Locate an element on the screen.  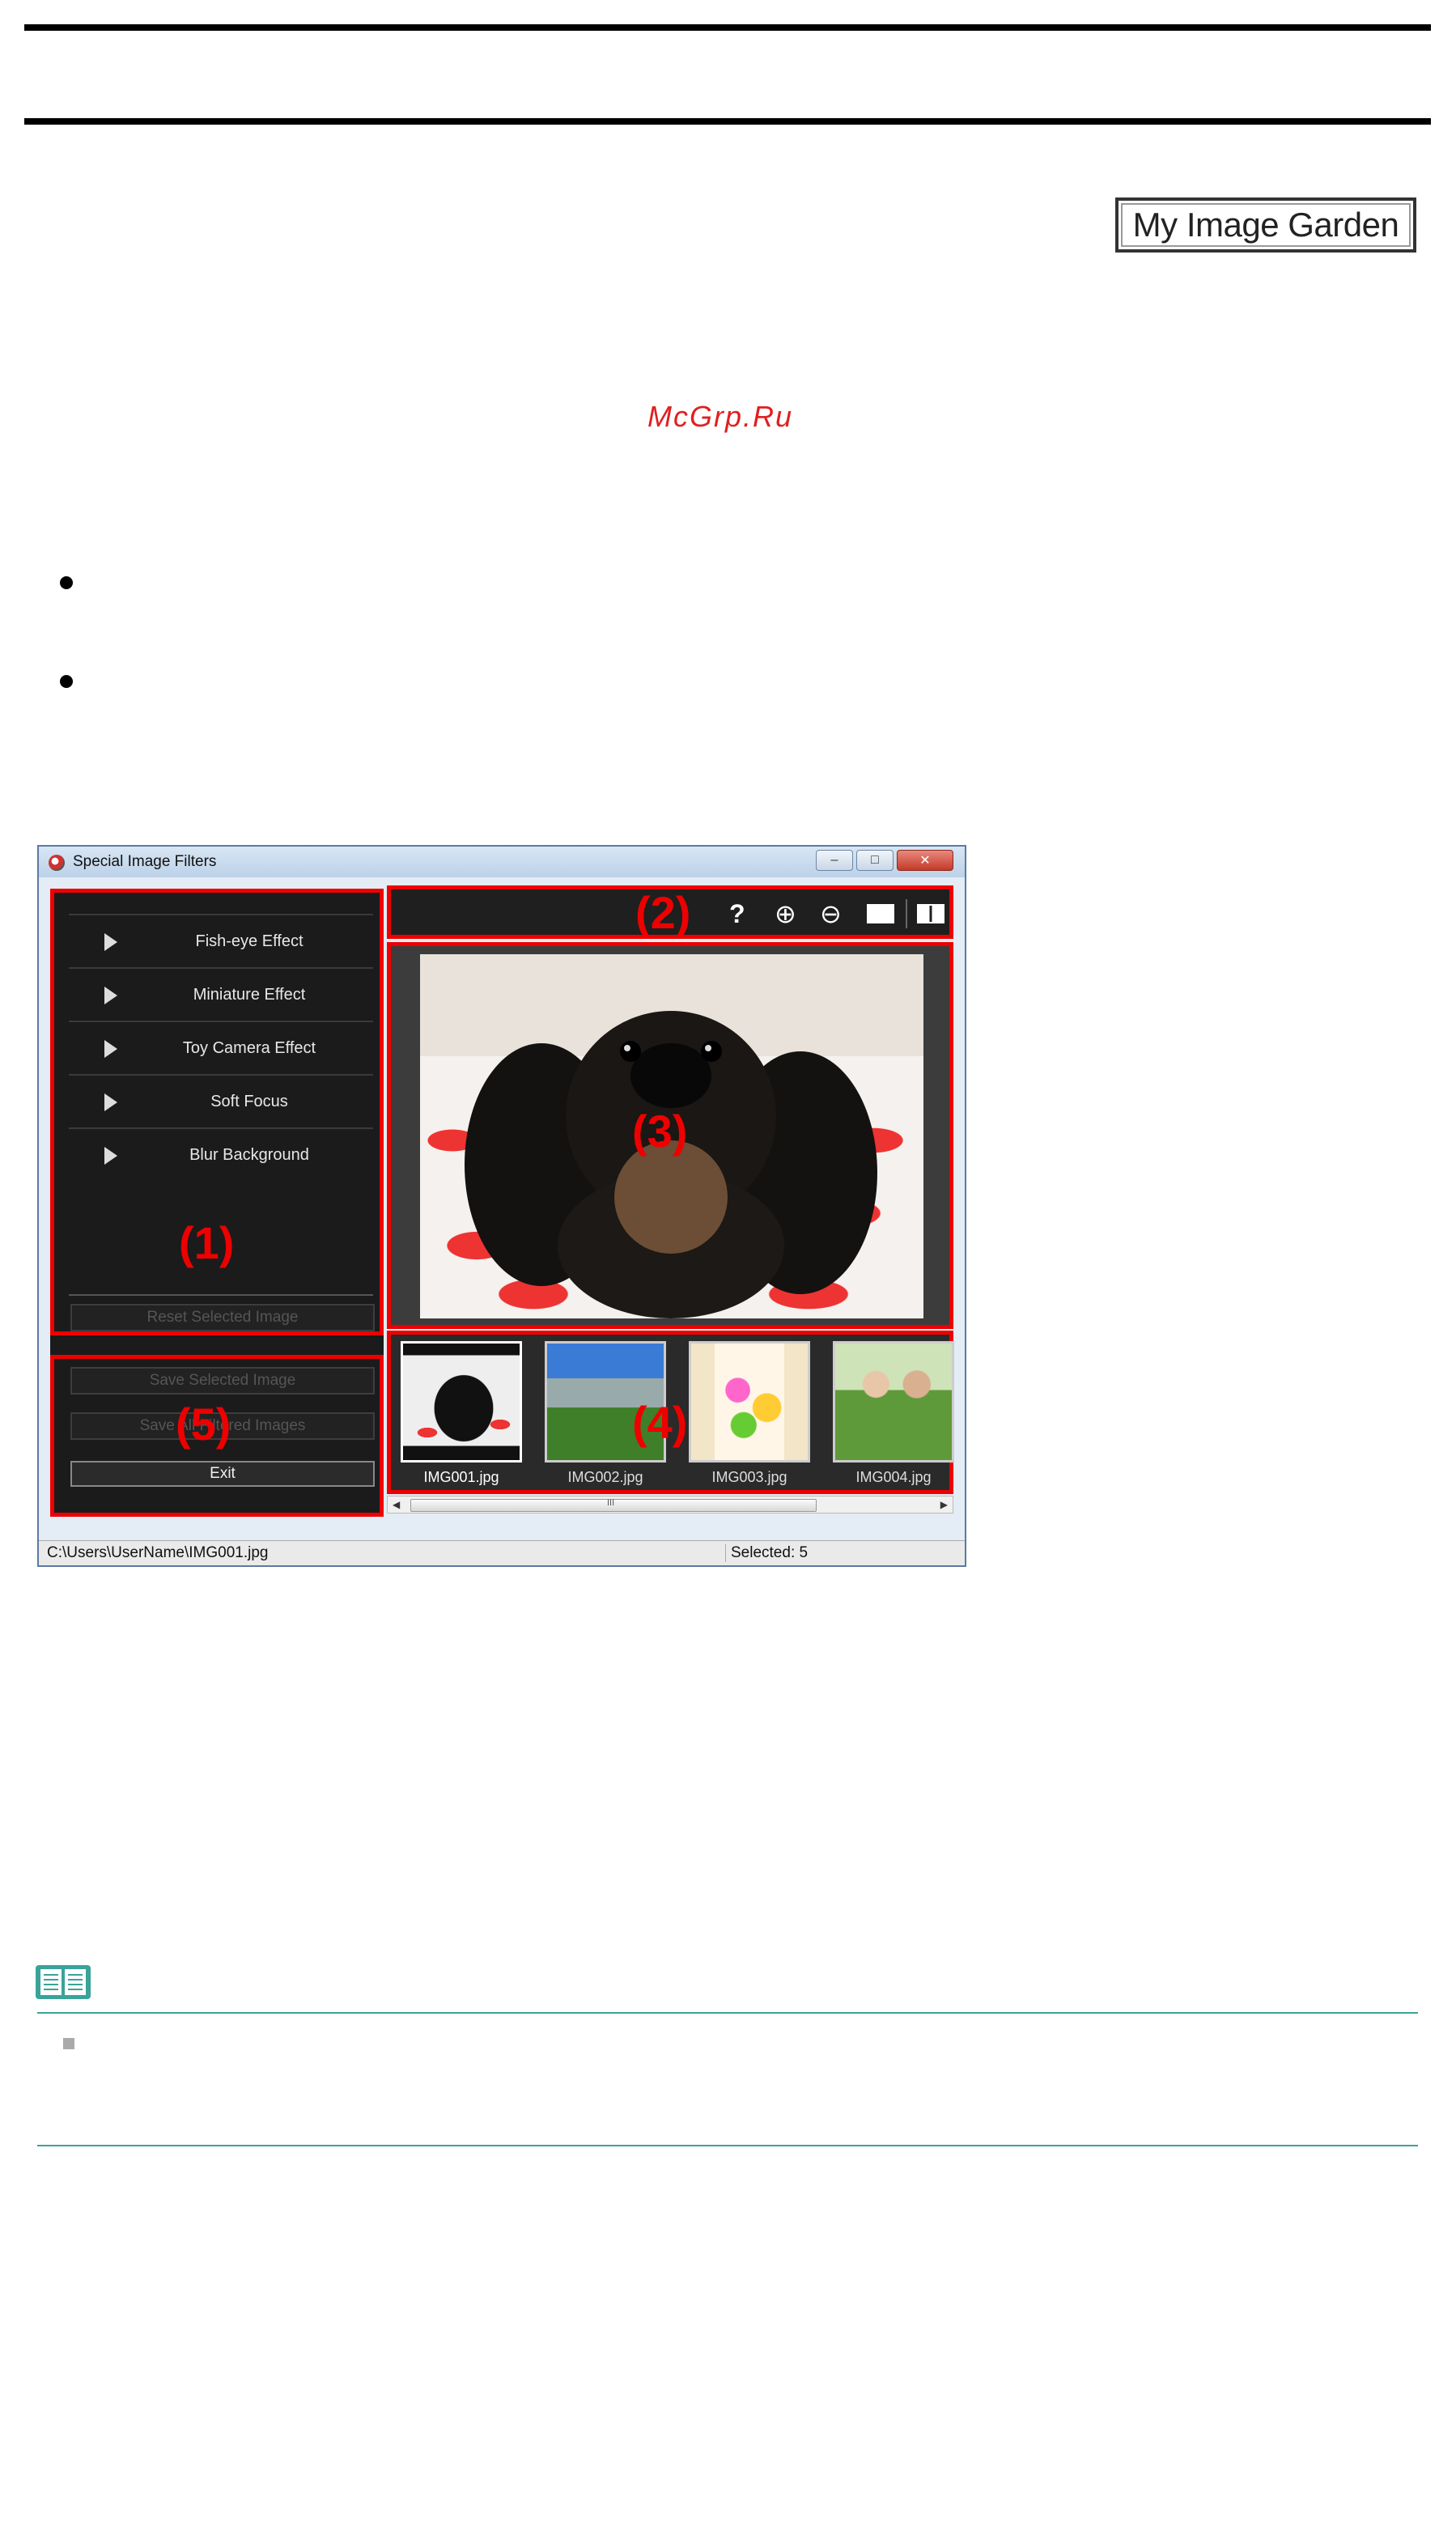
callout-5: (5) is located at coordinates (204, 1424).